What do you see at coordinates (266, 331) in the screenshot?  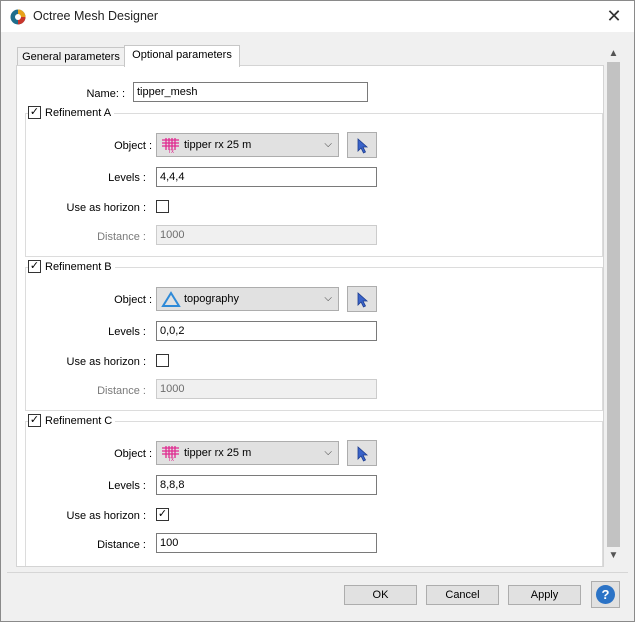 I see `refinement-b-levels-input: 0,0,2` at bounding box center [266, 331].